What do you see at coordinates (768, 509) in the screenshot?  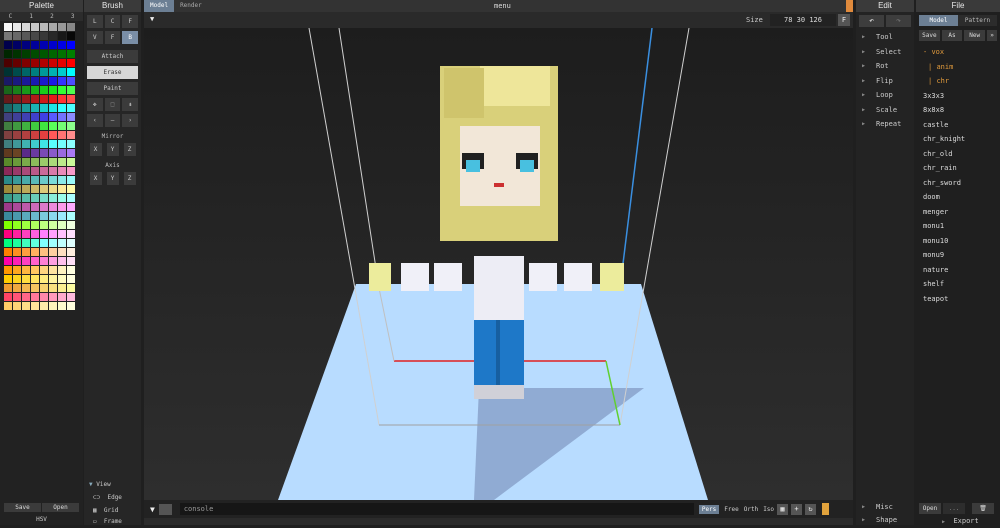 I see `mode-iso: Iso` at bounding box center [768, 509].